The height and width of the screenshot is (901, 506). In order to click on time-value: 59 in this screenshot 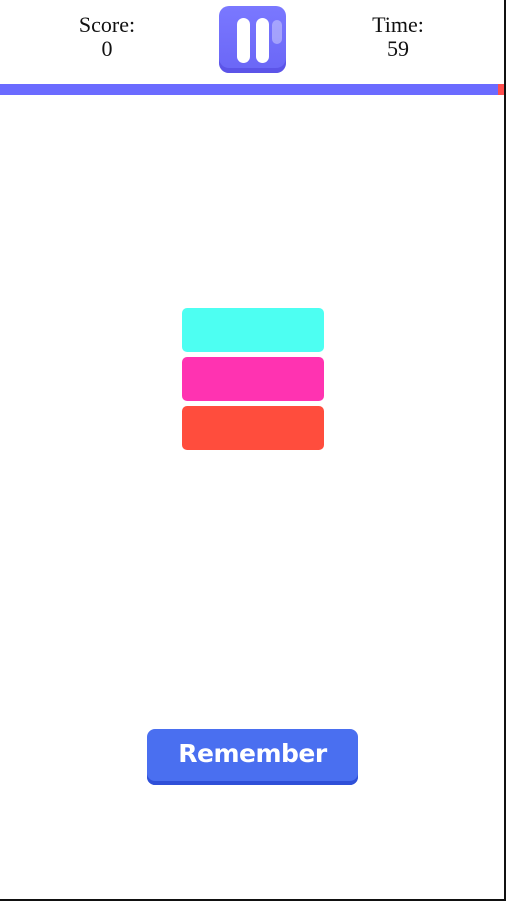, I will do `click(398, 48)`.